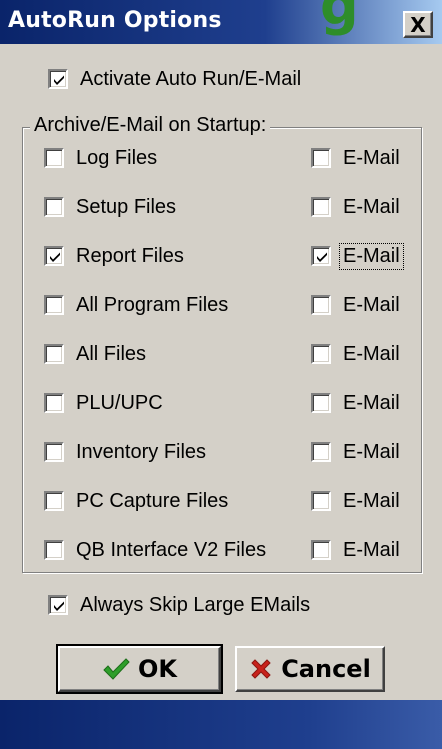 This screenshot has width=442, height=749. I want to click on activate-autorun-checkbox, so click(58, 79).